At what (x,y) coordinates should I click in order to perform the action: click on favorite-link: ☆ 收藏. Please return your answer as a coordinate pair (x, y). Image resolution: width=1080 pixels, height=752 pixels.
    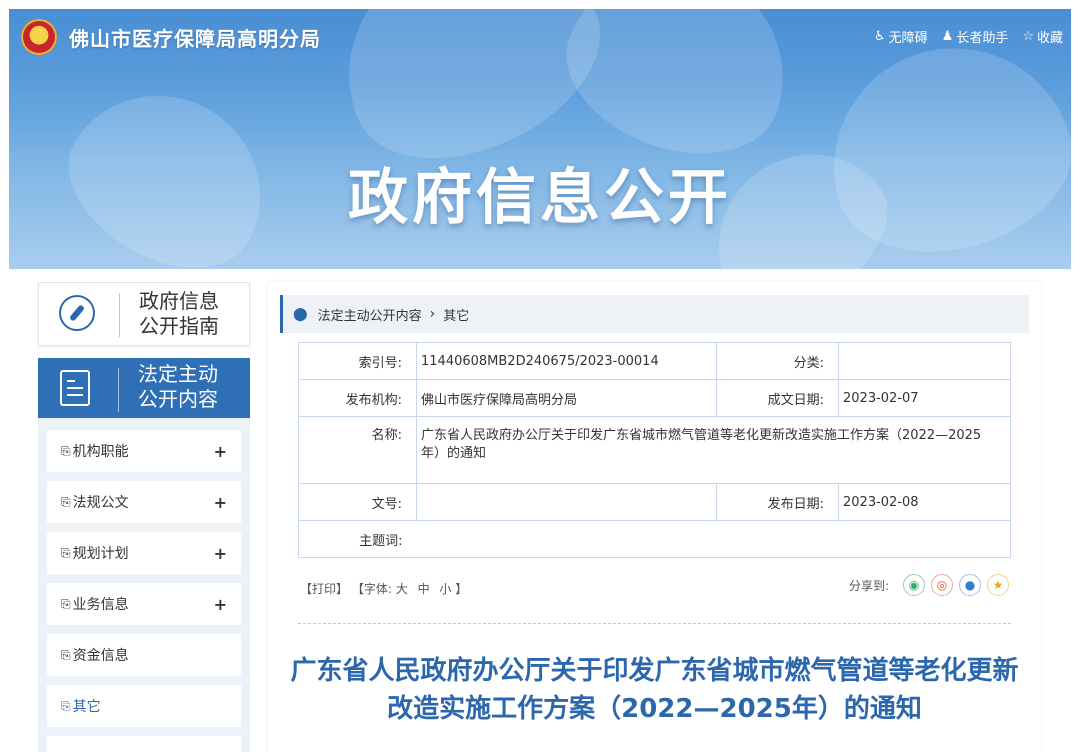
    Looking at the image, I should click on (1042, 36).